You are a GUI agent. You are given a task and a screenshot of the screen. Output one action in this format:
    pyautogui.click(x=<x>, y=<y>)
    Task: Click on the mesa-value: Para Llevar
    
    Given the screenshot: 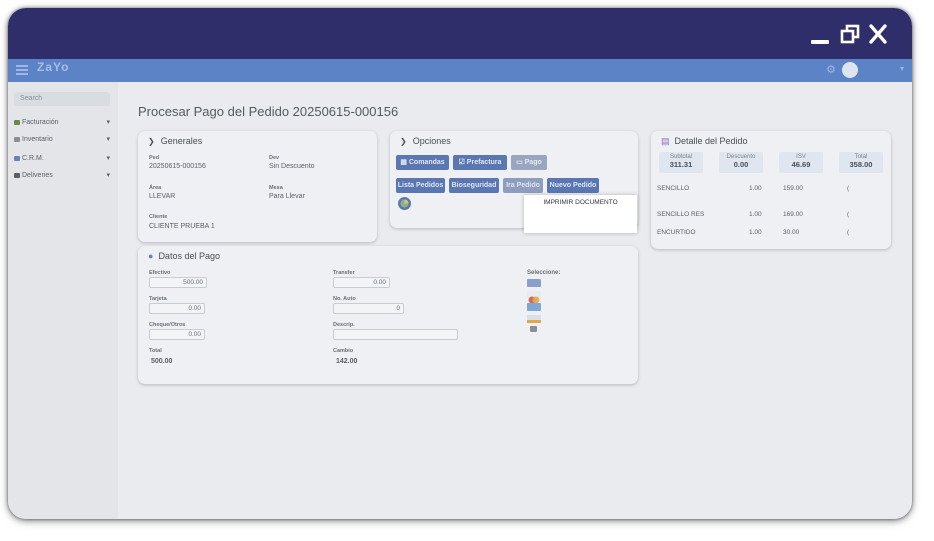 What is the action you would take?
    pyautogui.click(x=287, y=196)
    